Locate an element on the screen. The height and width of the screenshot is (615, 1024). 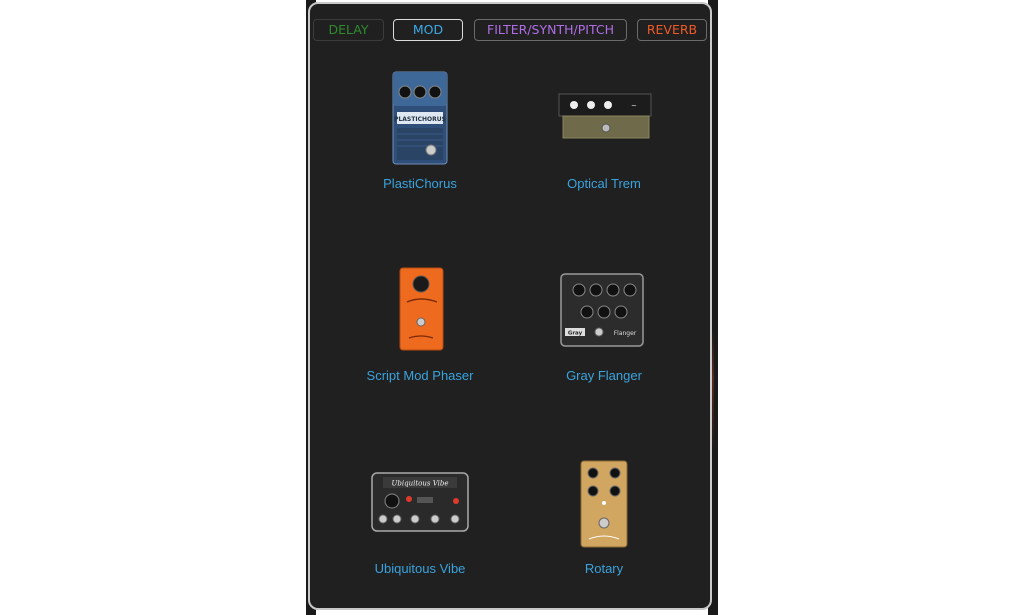
pedal-optical-trem: ~ Optical Trem is located at coordinates (604, 135).